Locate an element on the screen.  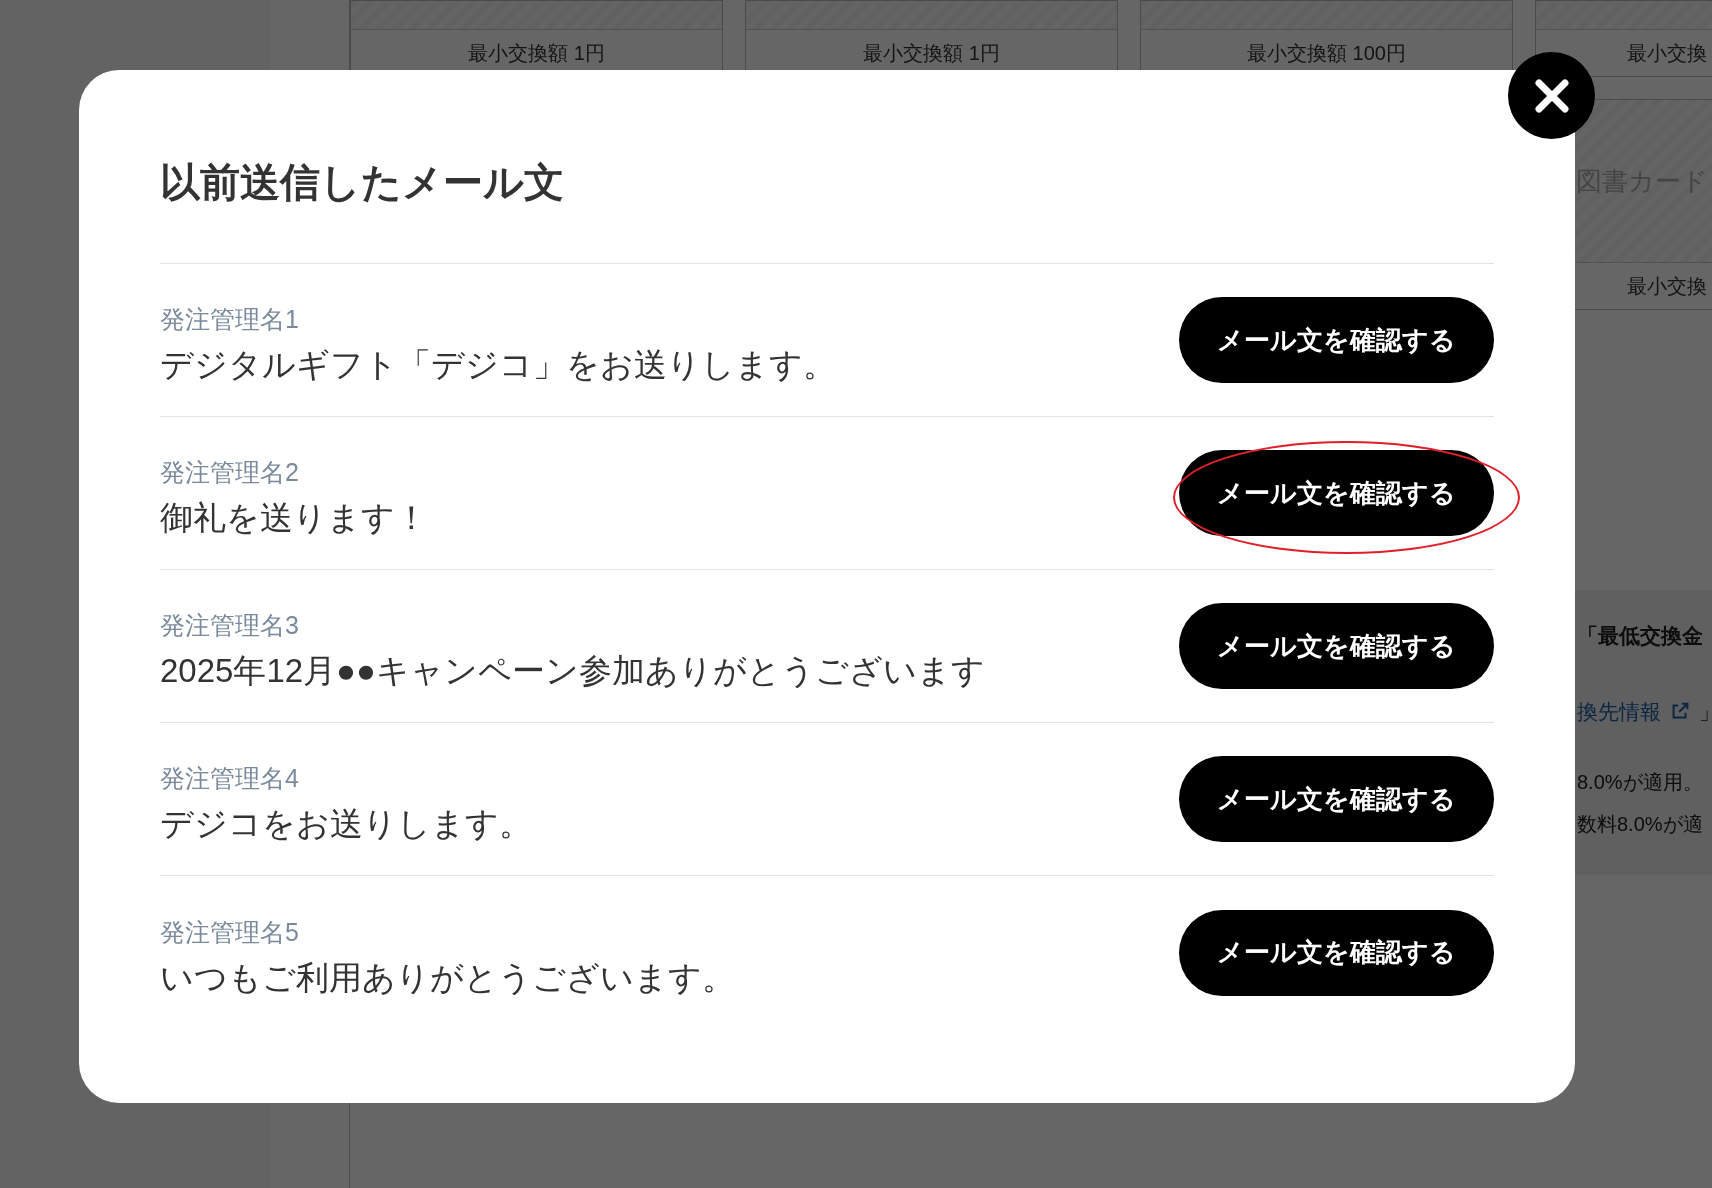
close-icon is located at coordinates (1551, 95).